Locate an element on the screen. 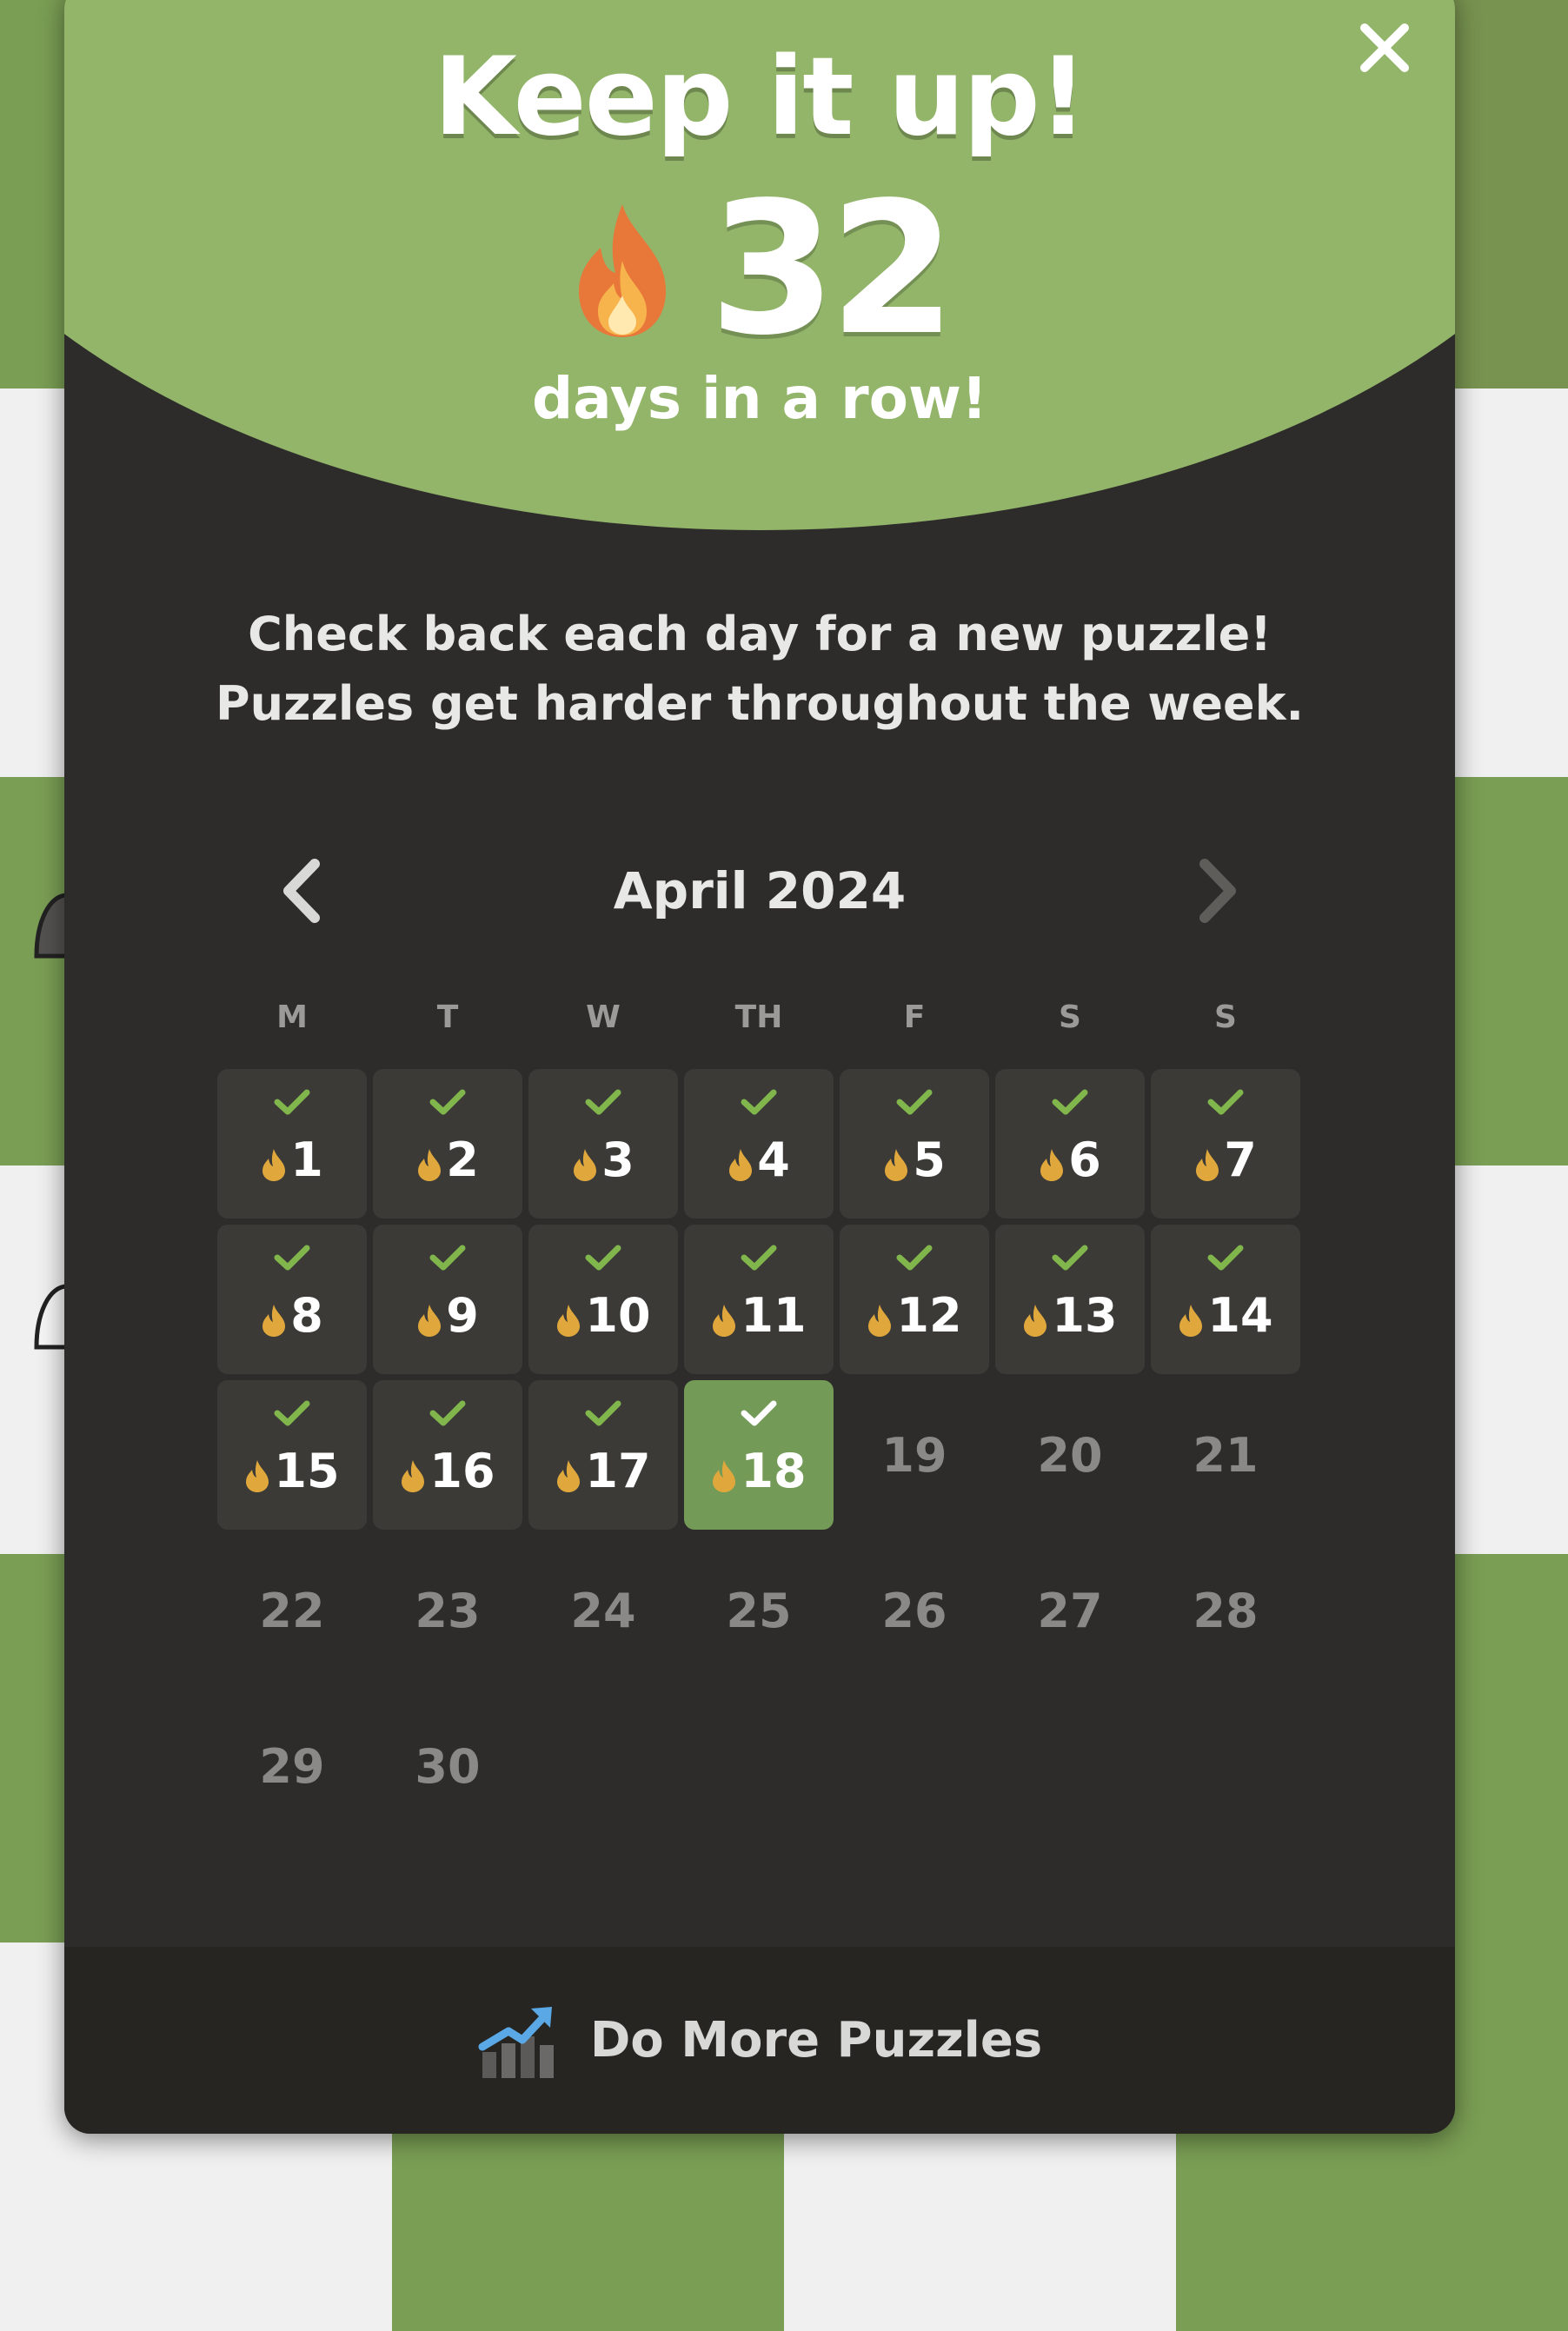 This screenshot has width=1568, height=2331. calendar-day: 8 is located at coordinates (292, 1299).